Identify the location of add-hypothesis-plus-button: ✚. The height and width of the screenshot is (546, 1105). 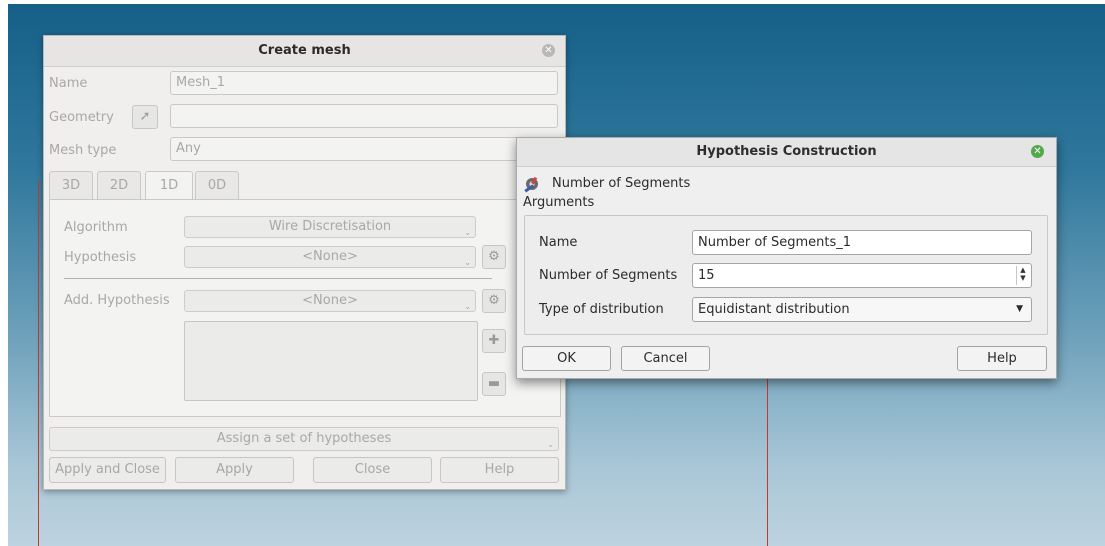
(494, 341).